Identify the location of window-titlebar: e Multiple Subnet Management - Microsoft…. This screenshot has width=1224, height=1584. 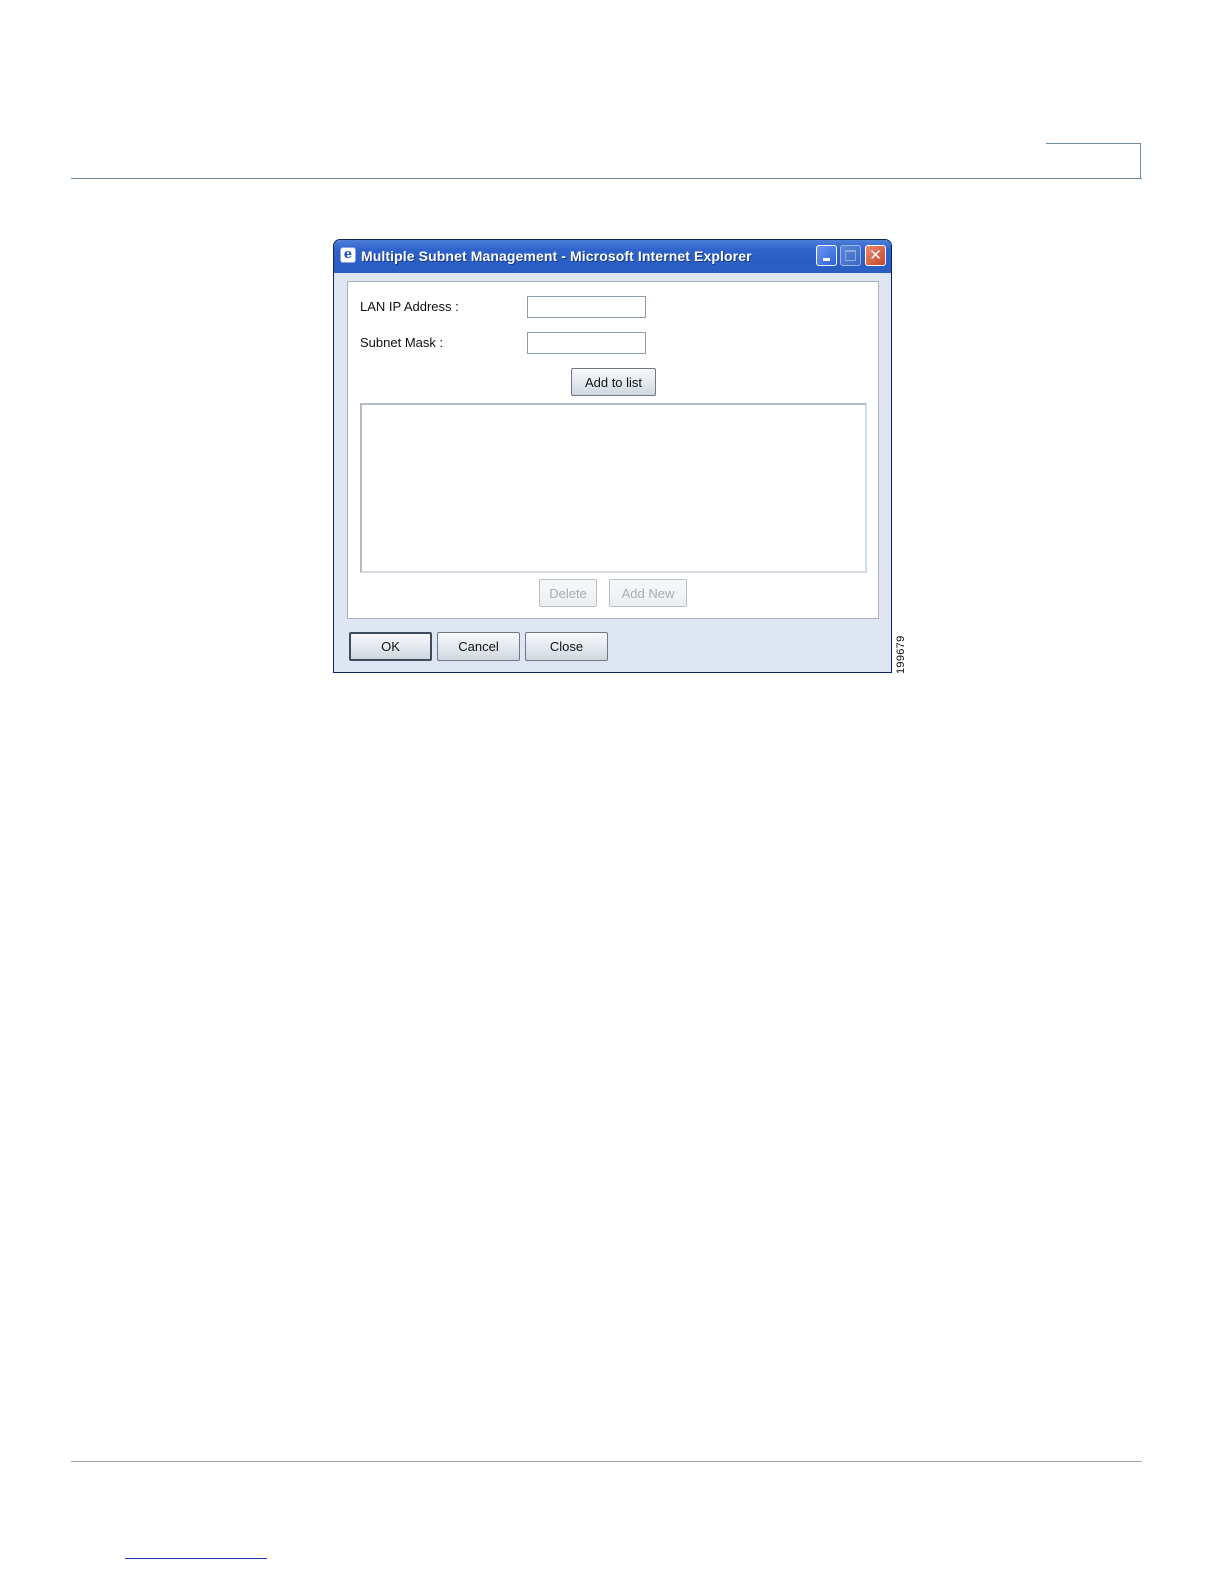
(612, 256).